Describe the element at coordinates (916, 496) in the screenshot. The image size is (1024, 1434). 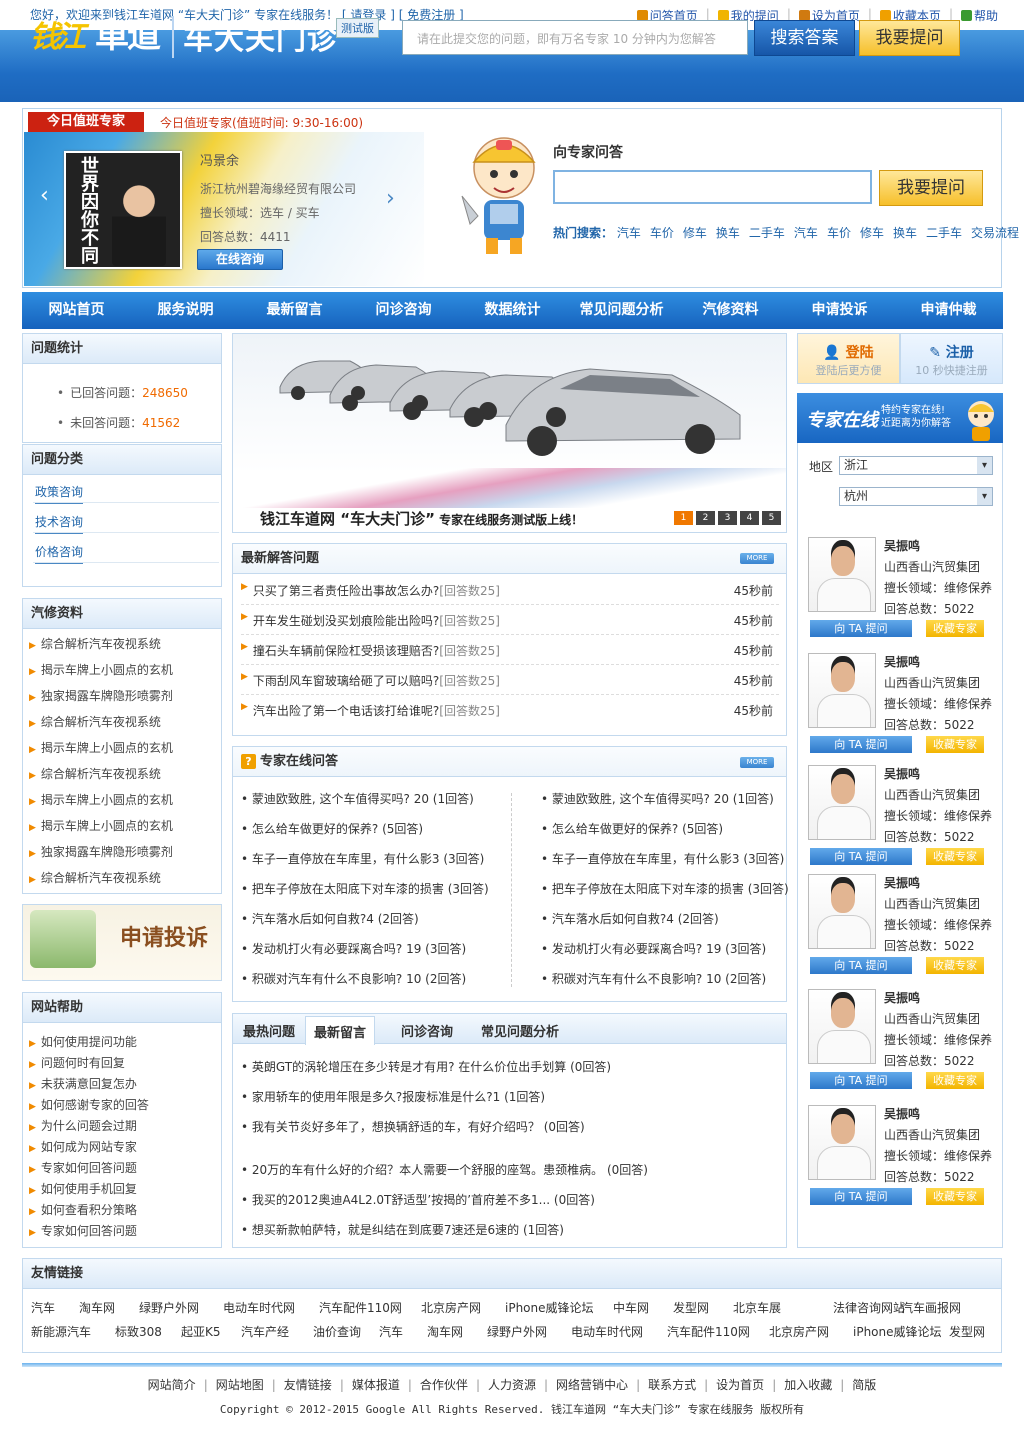
I see `city-select: 杭州` at that location.